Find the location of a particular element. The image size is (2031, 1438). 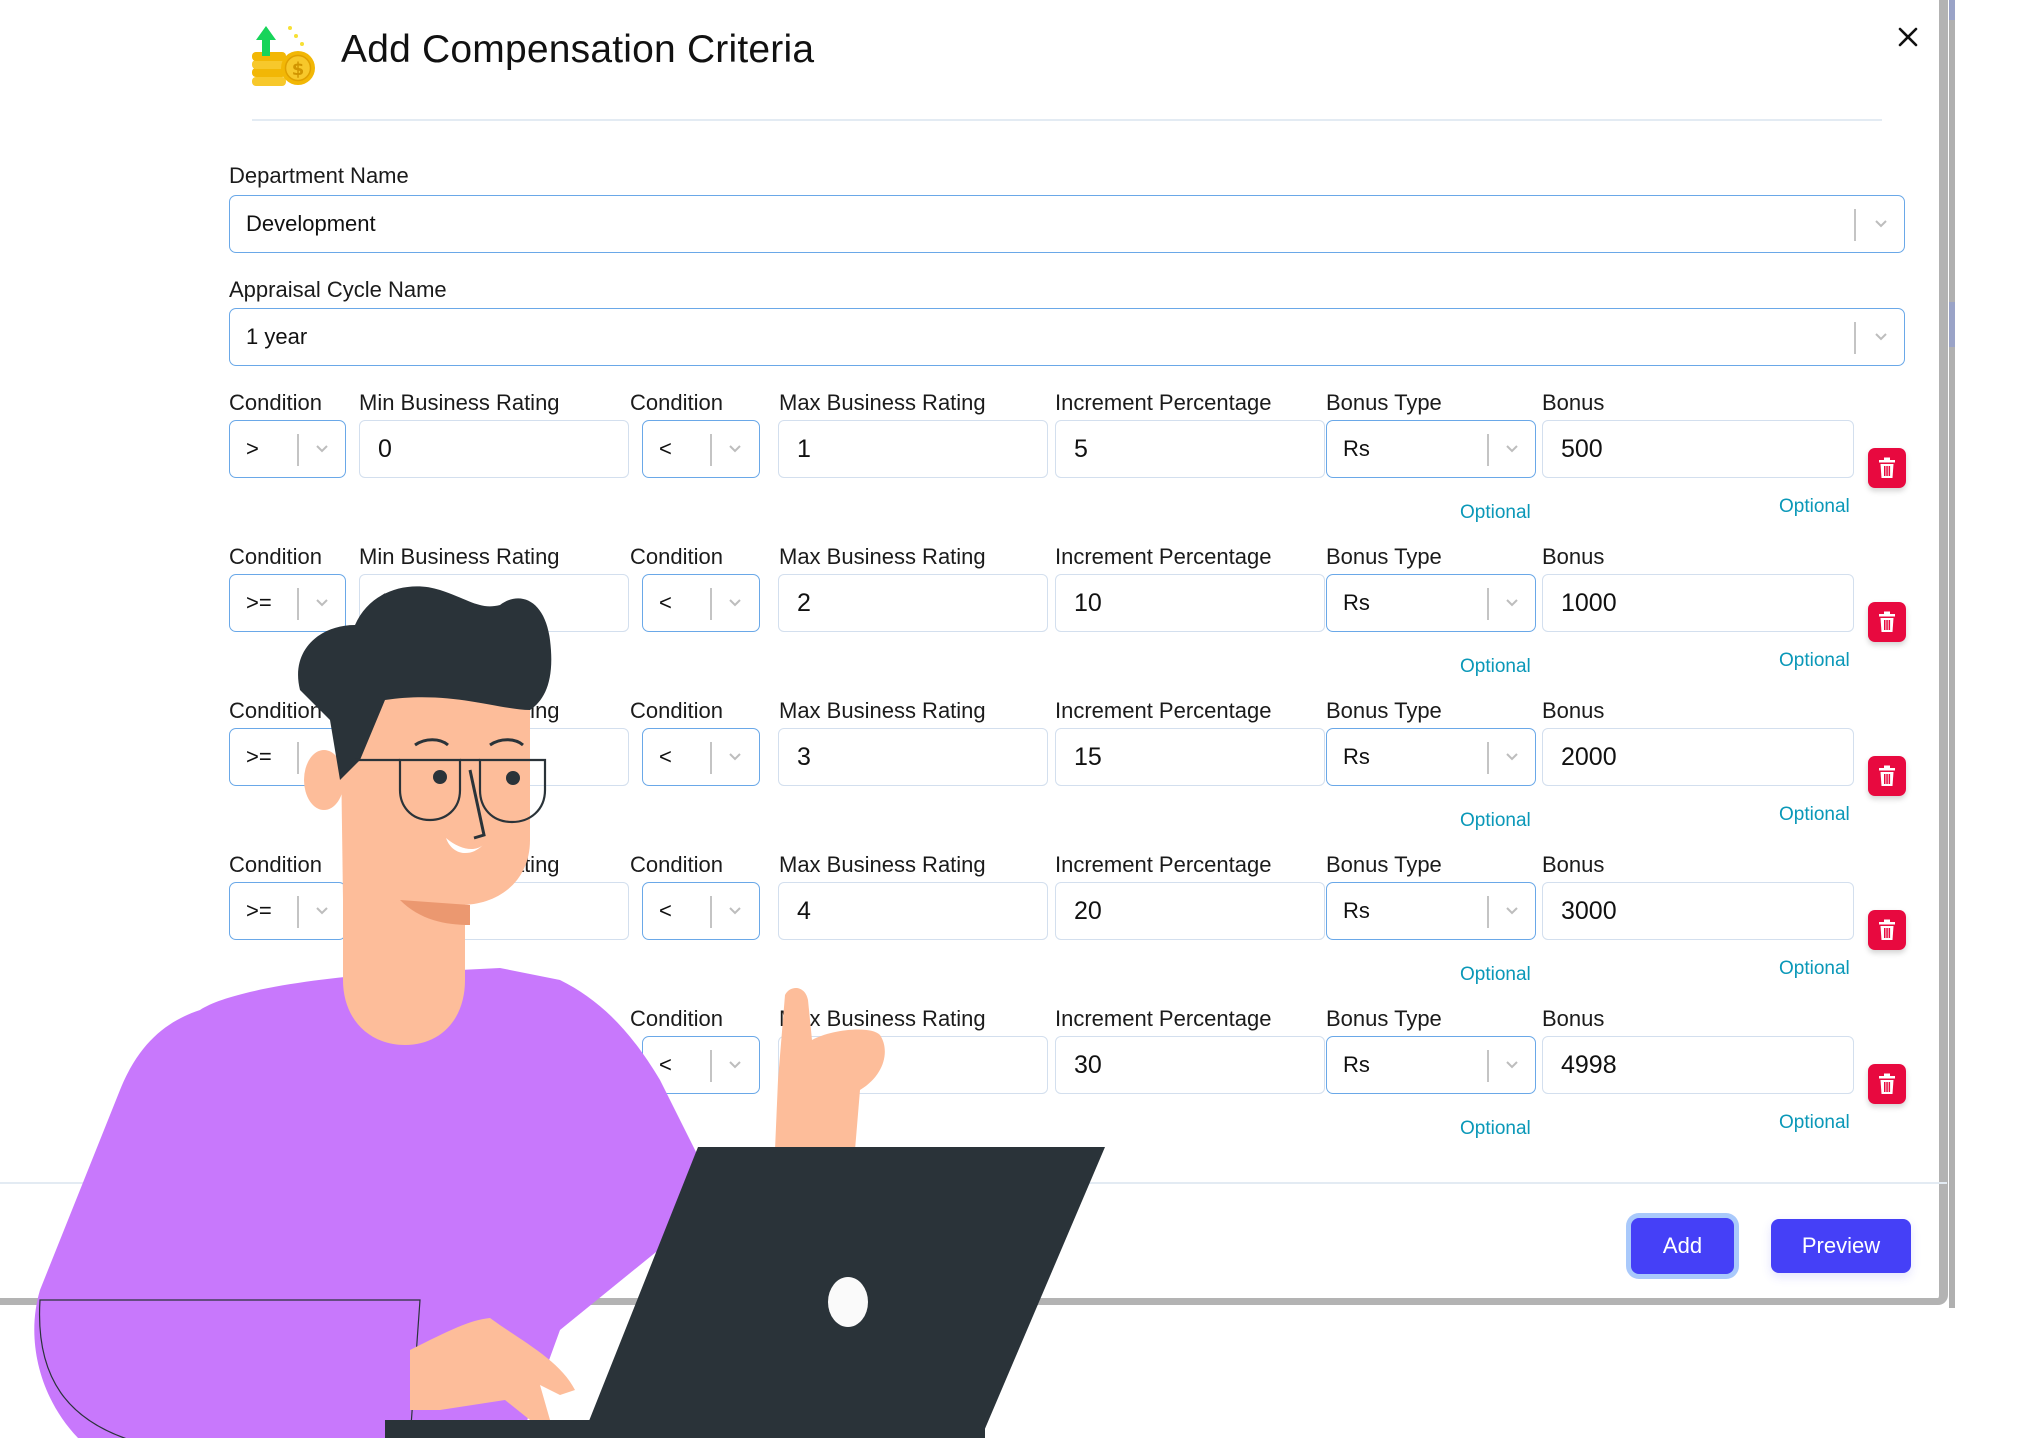

close-icon is located at coordinates (1908, 37).